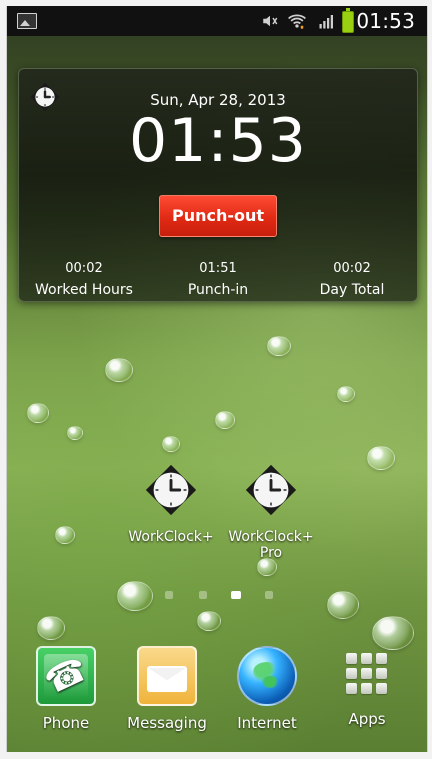  Describe the element at coordinates (352, 280) in the screenshot. I see `stat-day-total: 00:02 Day Total` at that location.